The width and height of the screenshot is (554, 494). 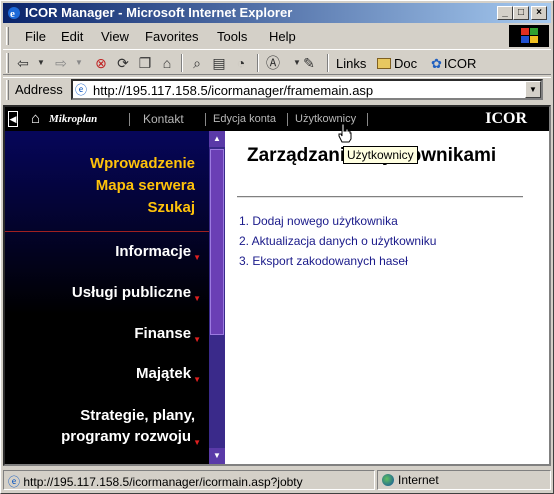 I want to click on nav-edycja-konta: Edycja konta, so click(x=244, y=119).